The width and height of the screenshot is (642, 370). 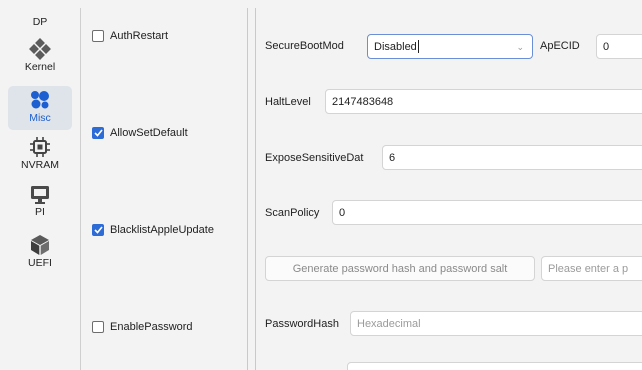 I want to click on password-hash-placeholder: Hexadecimal, so click(x=389, y=323).